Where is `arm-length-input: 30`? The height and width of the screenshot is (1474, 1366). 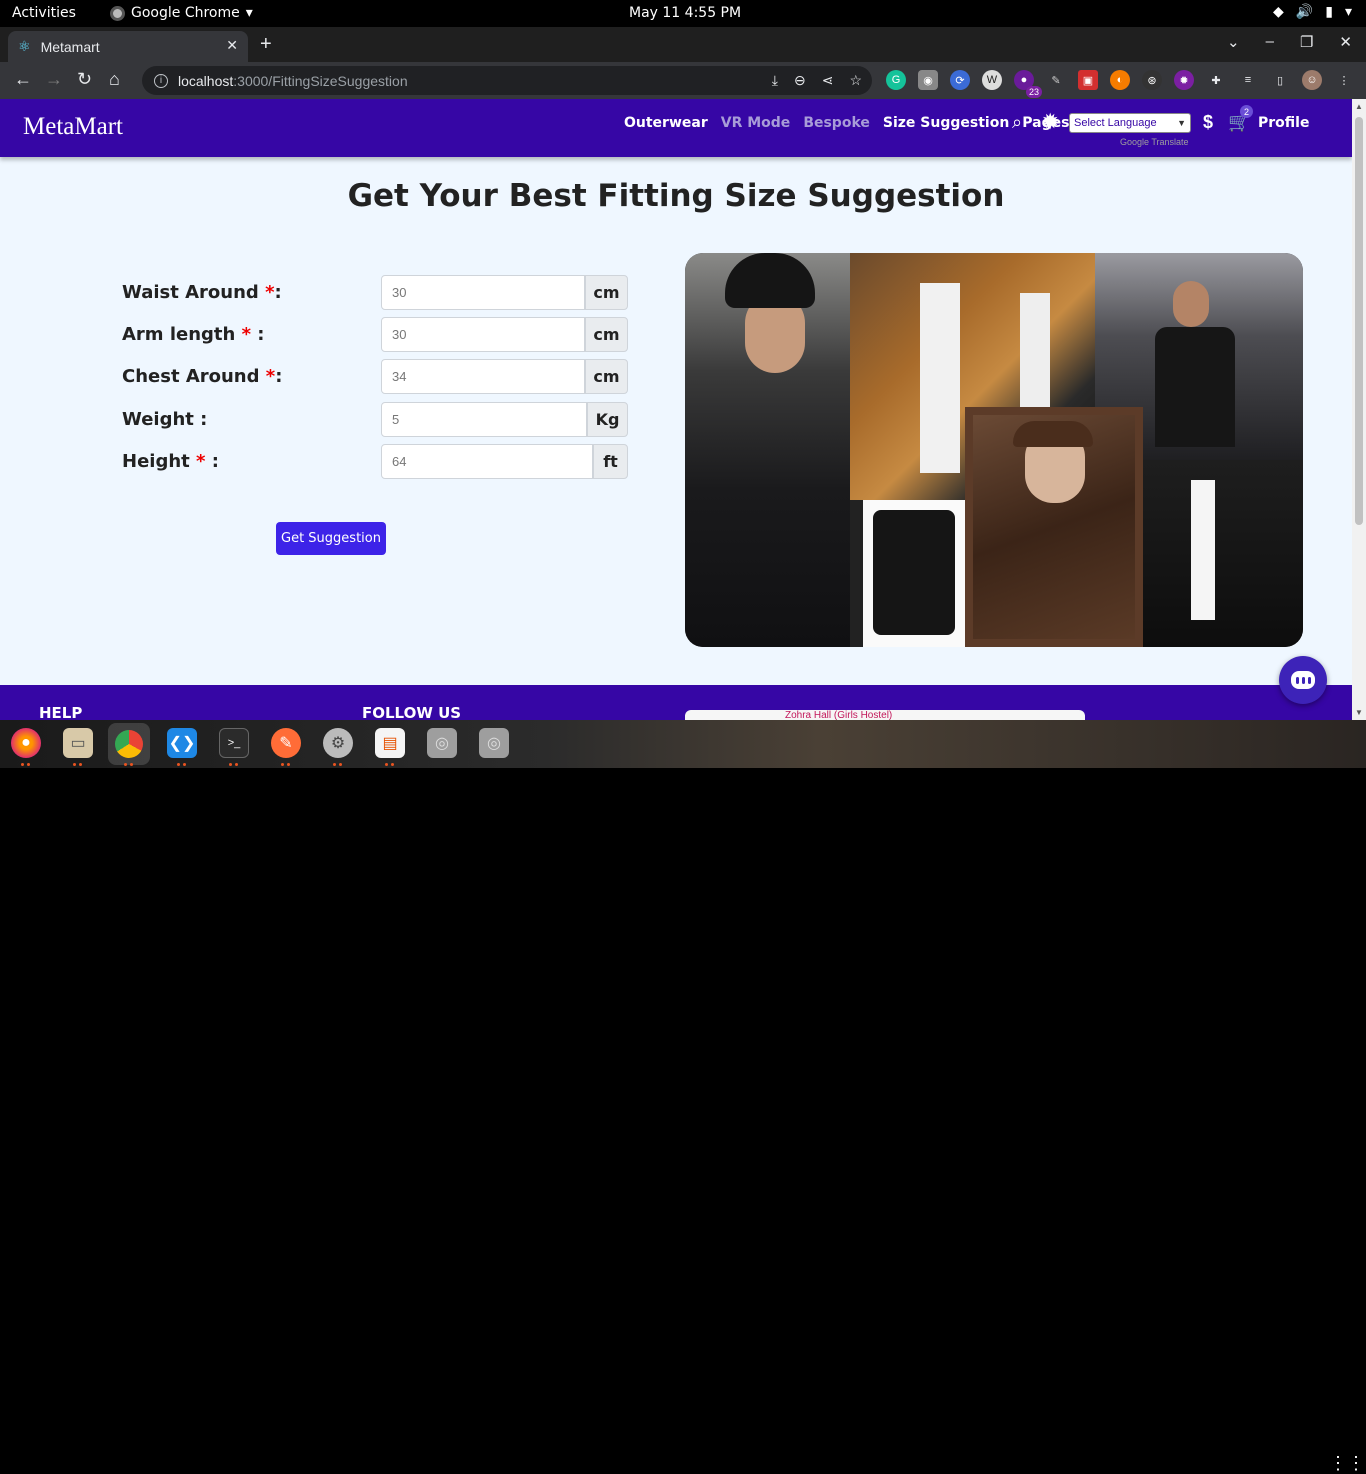
arm-length-input: 30 is located at coordinates (483, 334).